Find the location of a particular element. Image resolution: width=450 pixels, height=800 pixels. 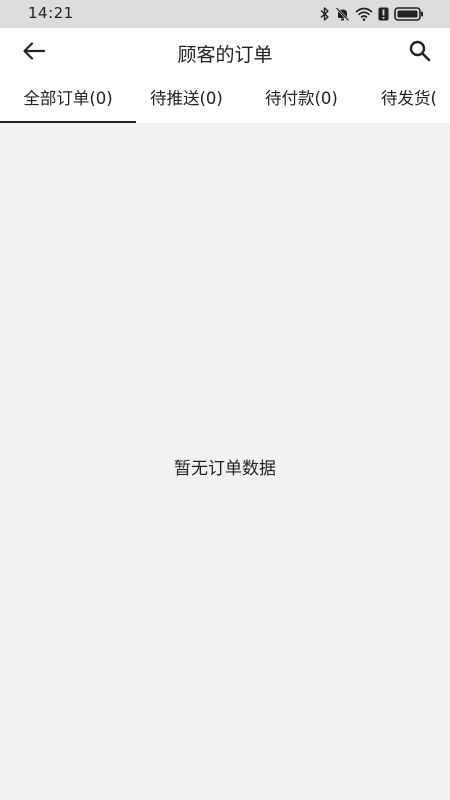

tab-label: 待发货( is located at coordinates (409, 98).